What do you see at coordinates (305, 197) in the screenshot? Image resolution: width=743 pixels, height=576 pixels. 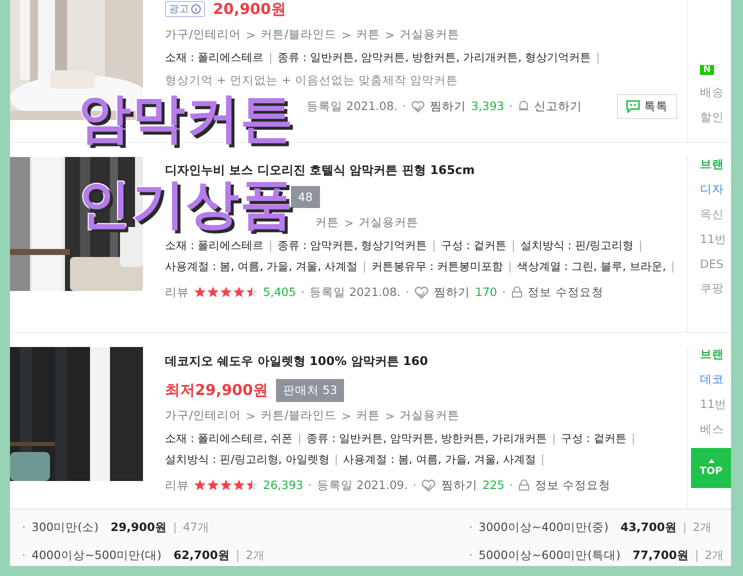 I see `seller-count-badge: 48` at bounding box center [305, 197].